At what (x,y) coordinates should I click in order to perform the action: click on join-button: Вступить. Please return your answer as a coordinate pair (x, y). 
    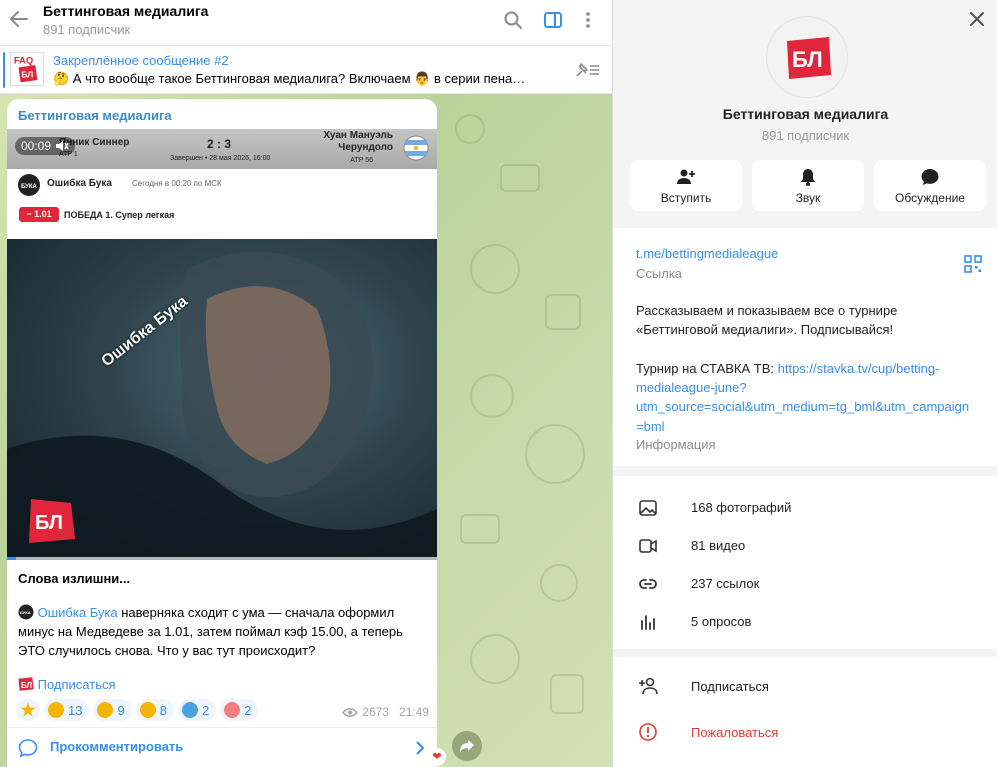
    Looking at the image, I should click on (686, 185).